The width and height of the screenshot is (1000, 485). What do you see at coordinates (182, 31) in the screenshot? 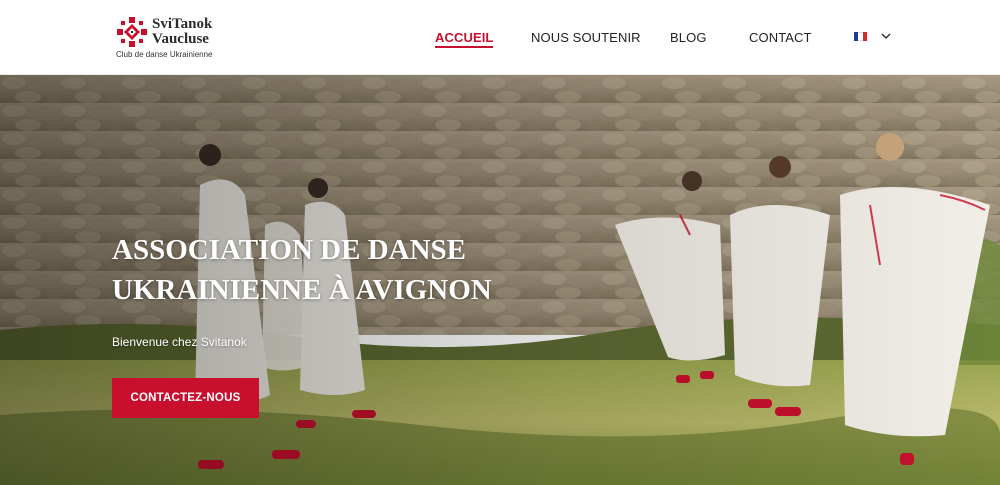
I see `brand-title: SviTanok Vaucluse` at bounding box center [182, 31].